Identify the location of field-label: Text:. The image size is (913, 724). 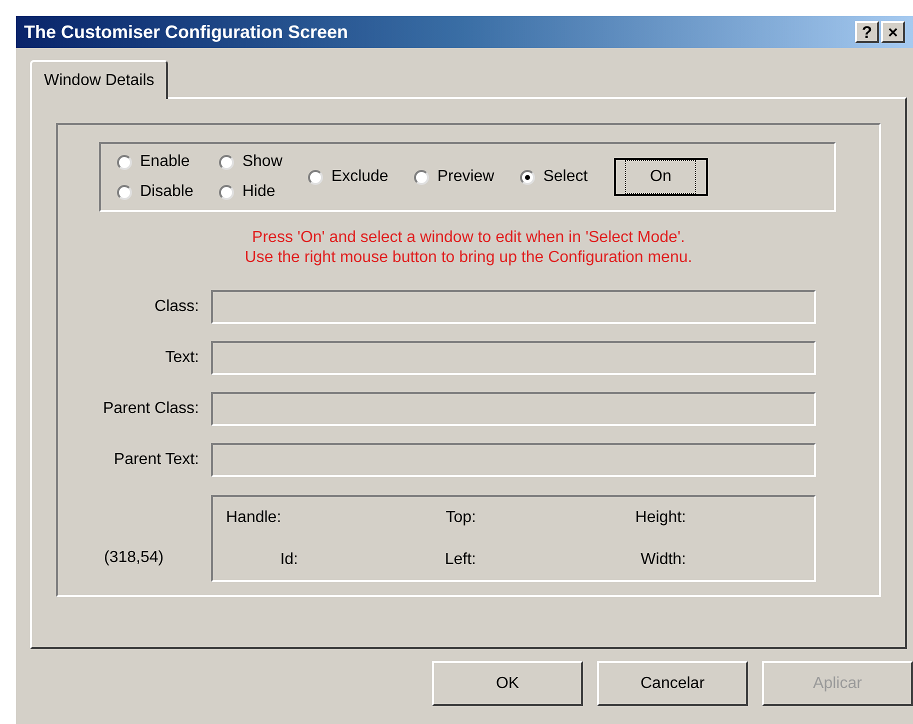
(182, 358).